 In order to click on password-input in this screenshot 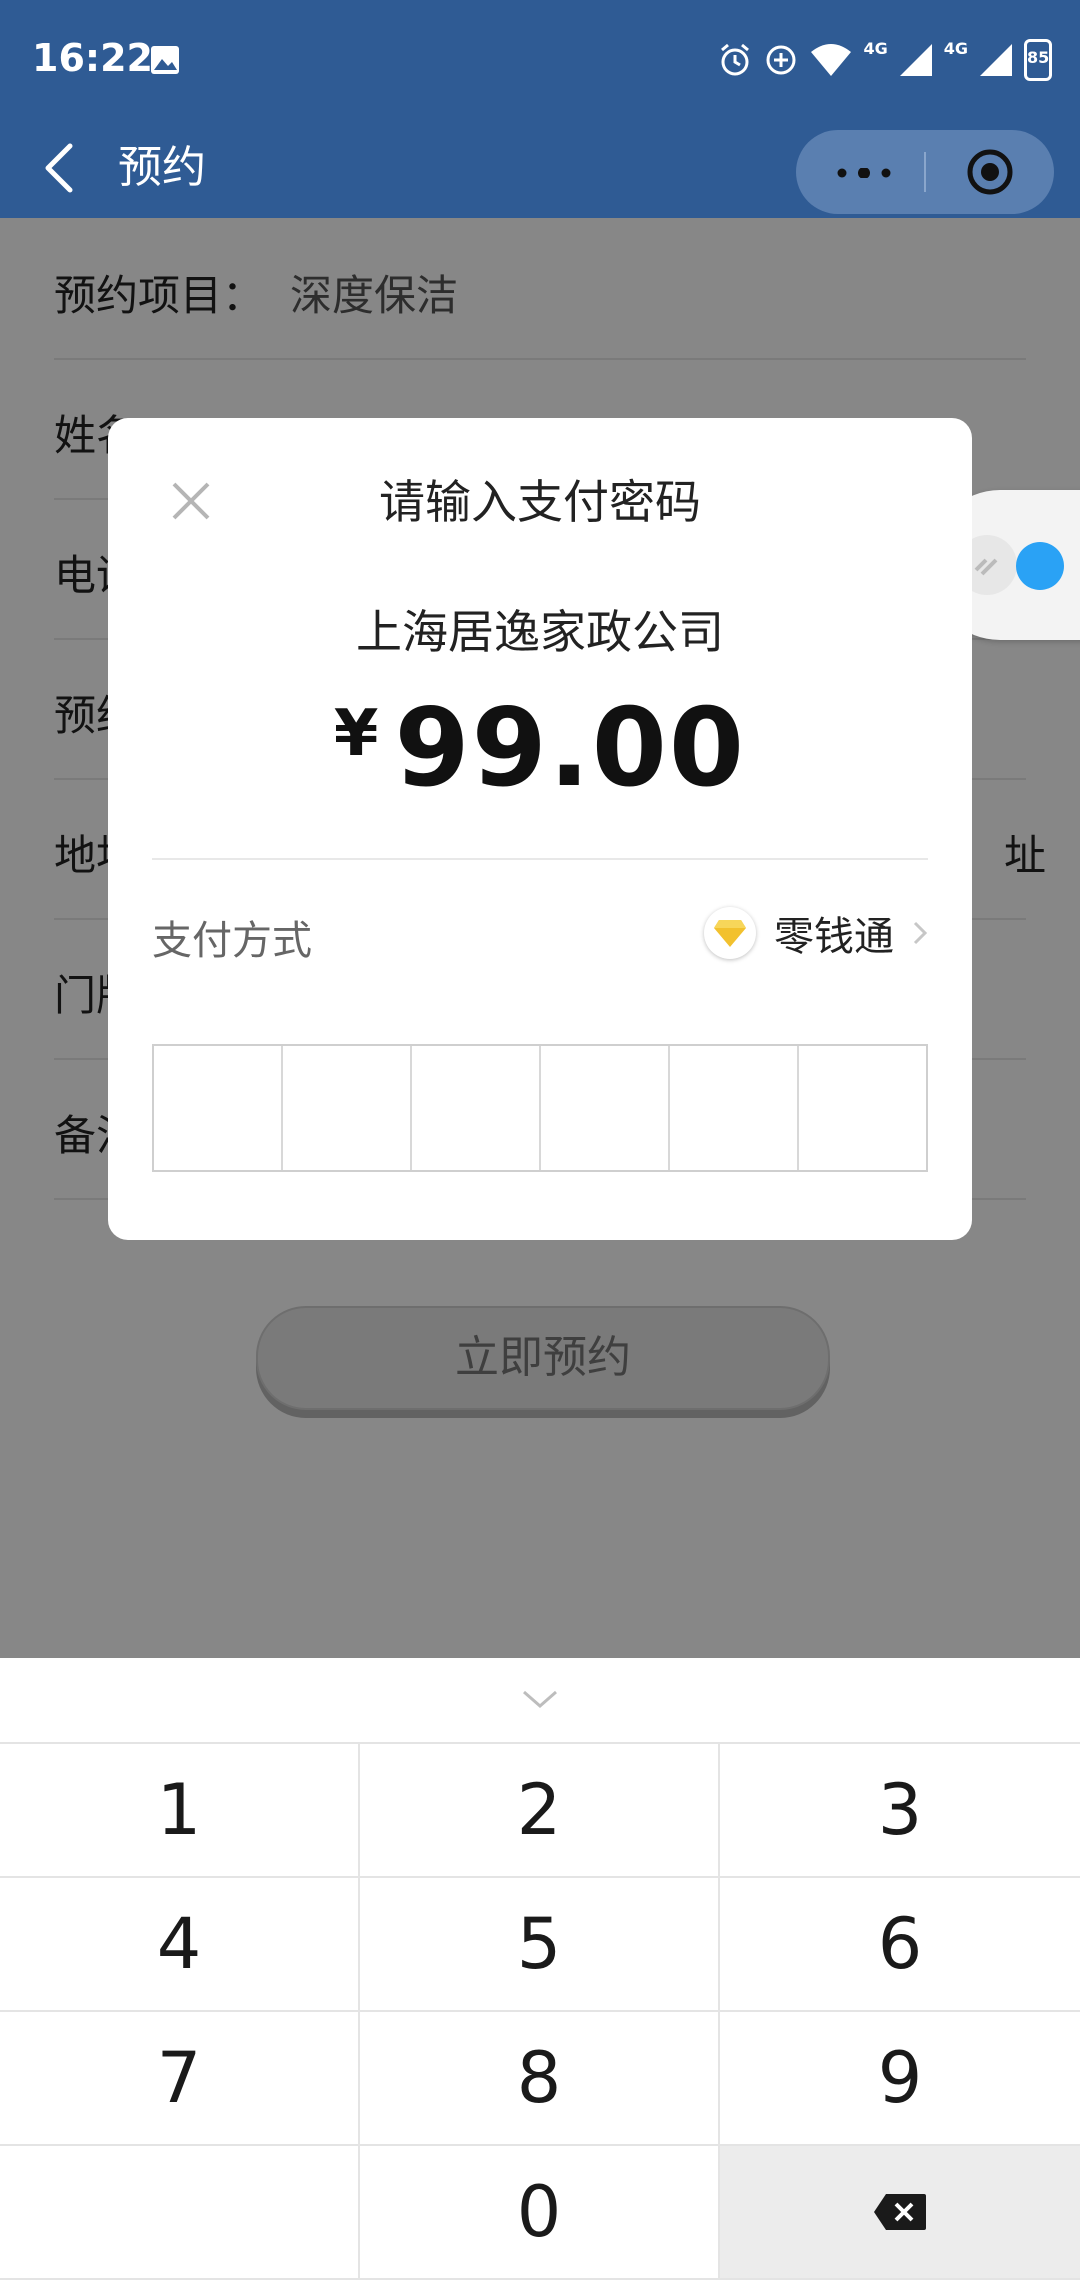, I will do `click(540, 1108)`.